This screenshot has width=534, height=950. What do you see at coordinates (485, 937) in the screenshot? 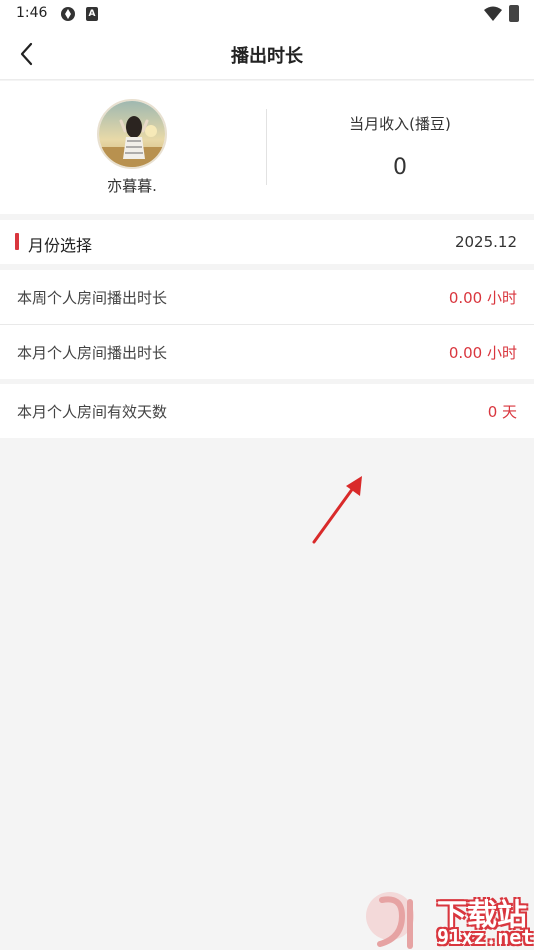
I see `watermark-url: 91xz.net` at bounding box center [485, 937].